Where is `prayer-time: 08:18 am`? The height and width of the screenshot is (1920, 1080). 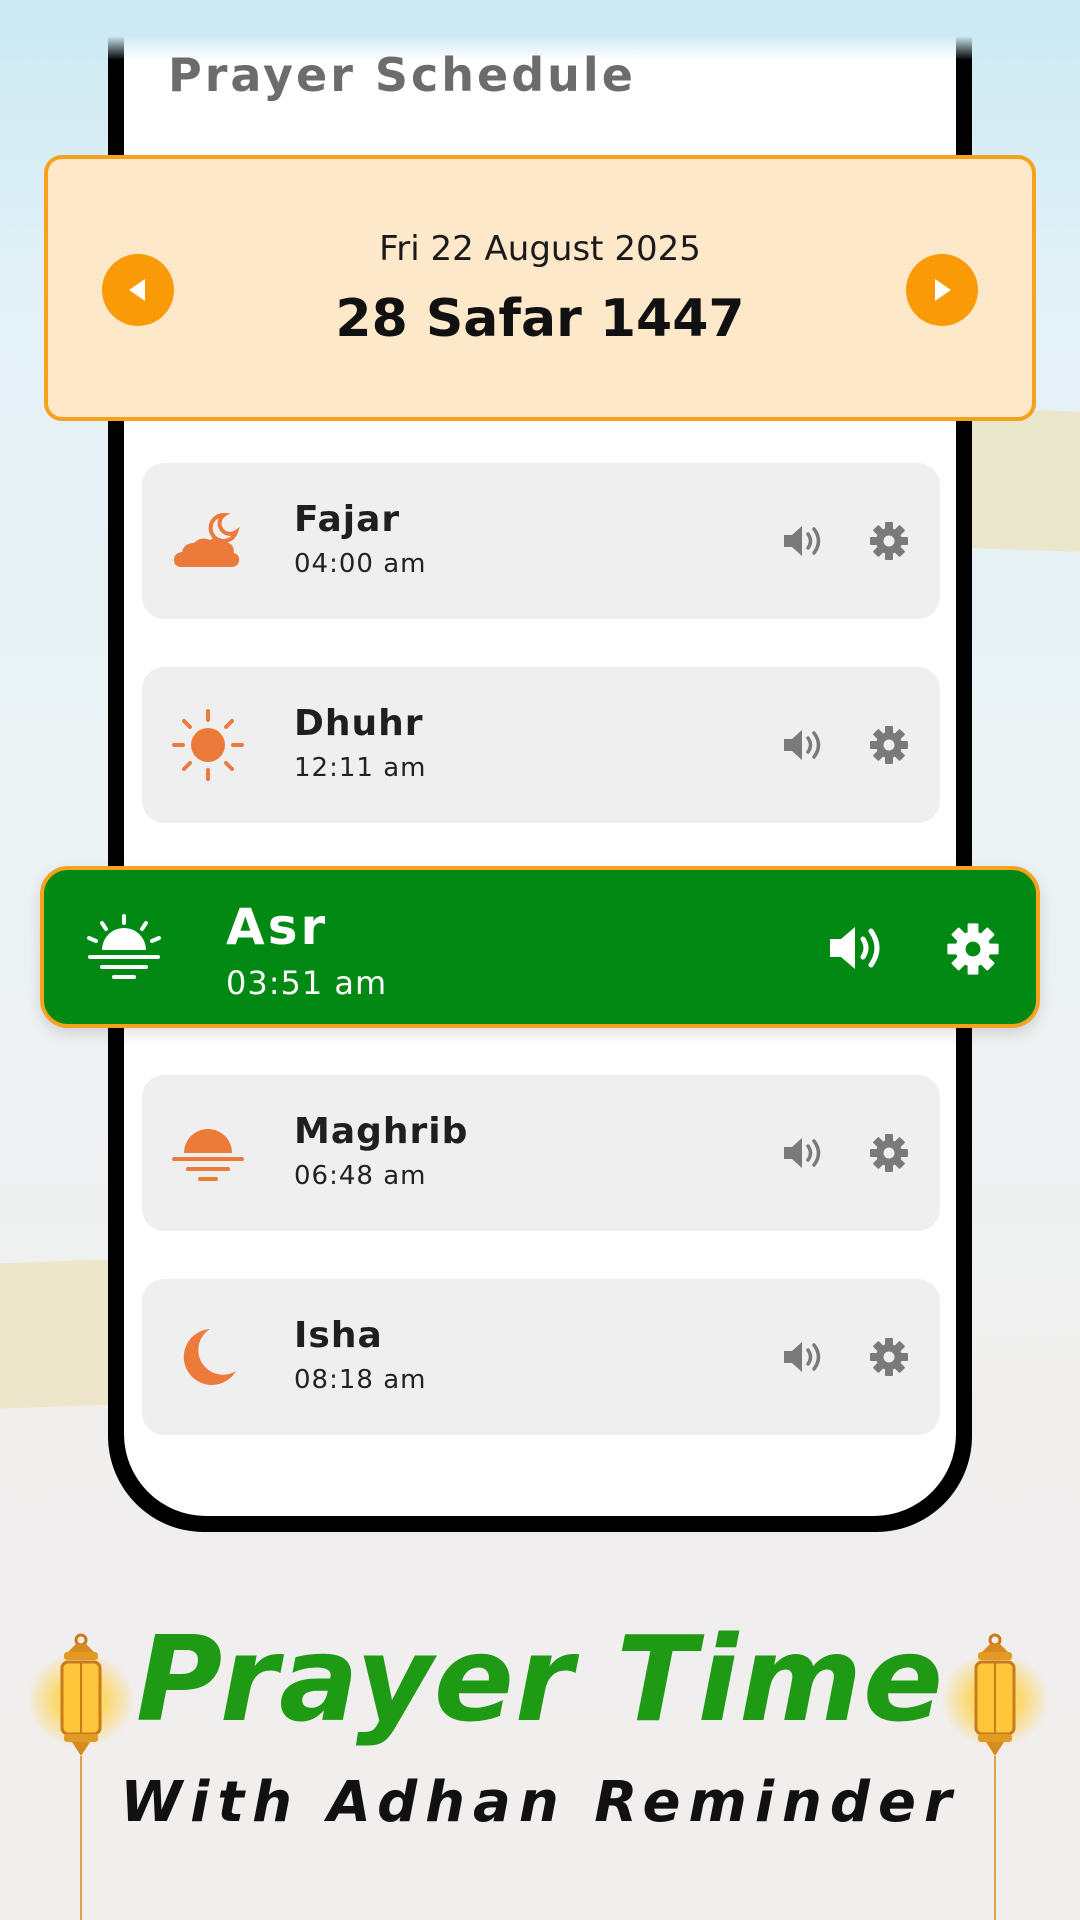 prayer-time: 08:18 am is located at coordinates (360, 1380).